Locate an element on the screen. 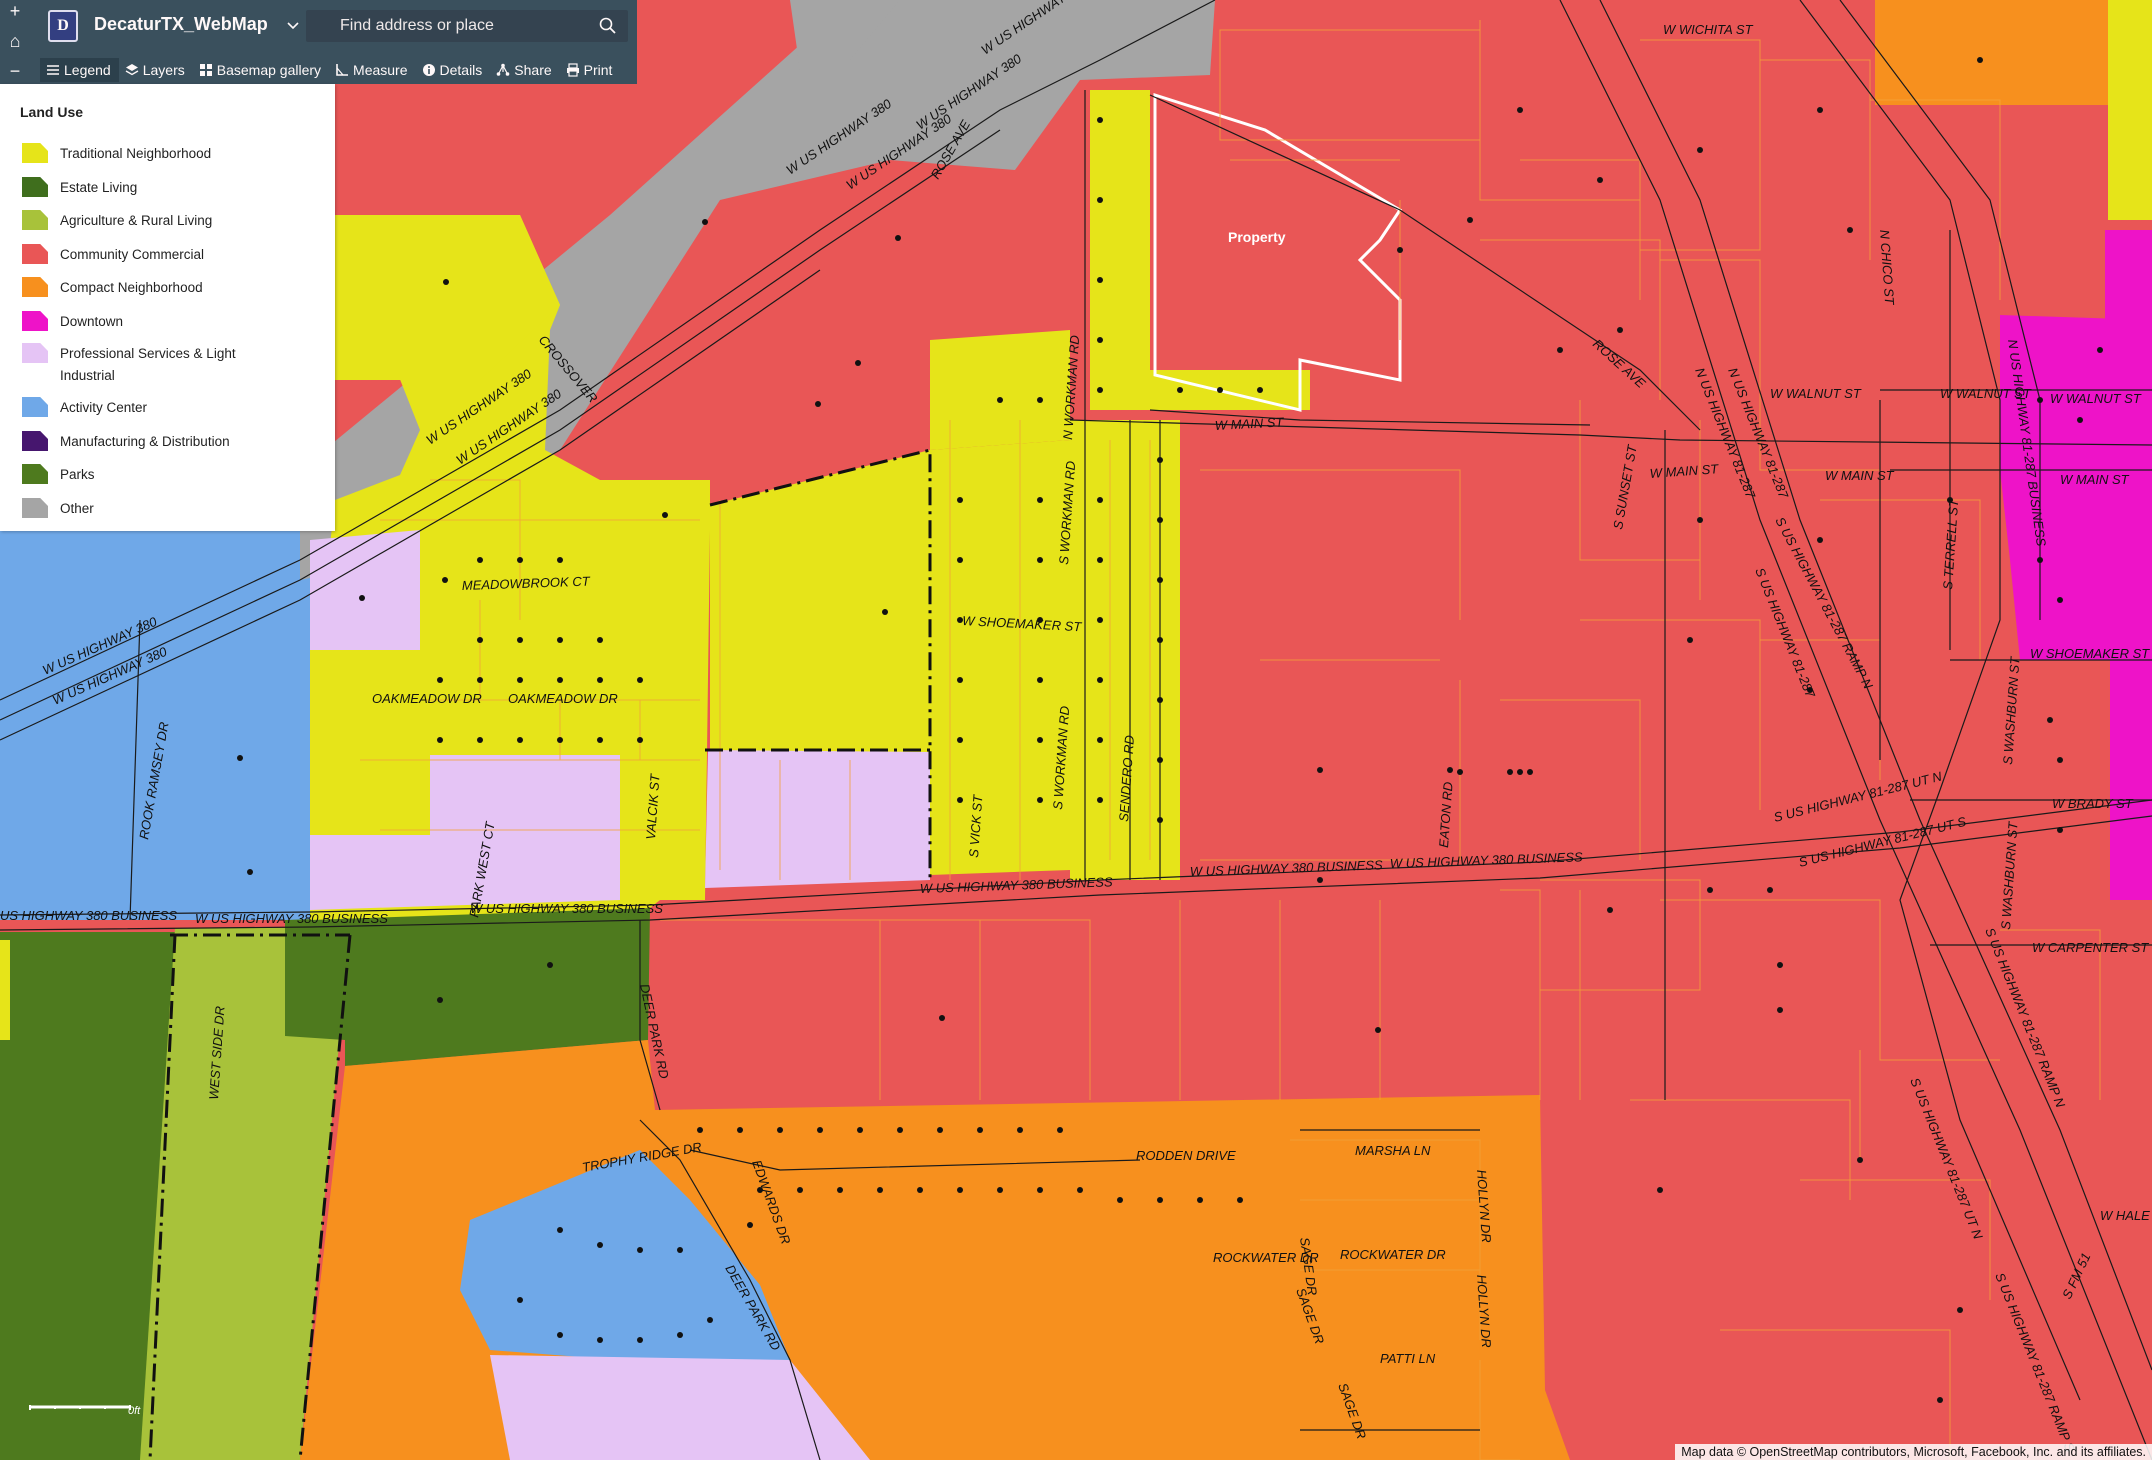 The width and height of the screenshot is (2152, 1460). home-icon: ⌂ is located at coordinates (15, 41).